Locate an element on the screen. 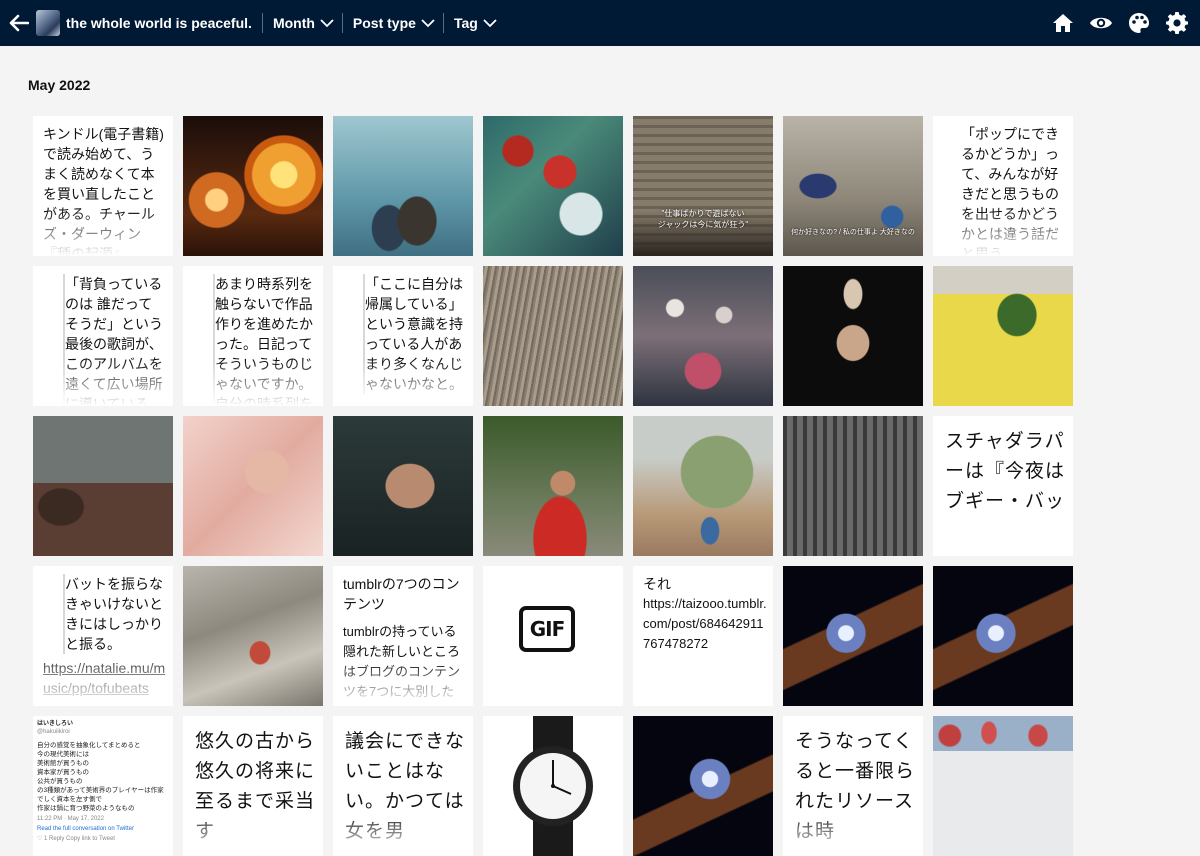 This screenshot has width=1200, height=856. photo-post-coca-cola-can is located at coordinates (553, 486).